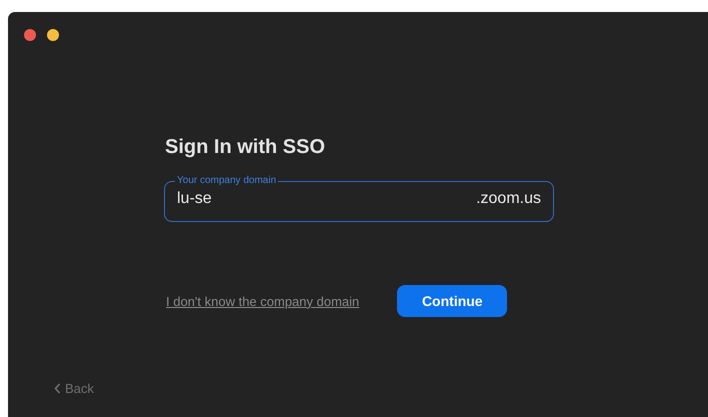 The height and width of the screenshot is (417, 708). I want to click on close-dot, so click(30, 35).